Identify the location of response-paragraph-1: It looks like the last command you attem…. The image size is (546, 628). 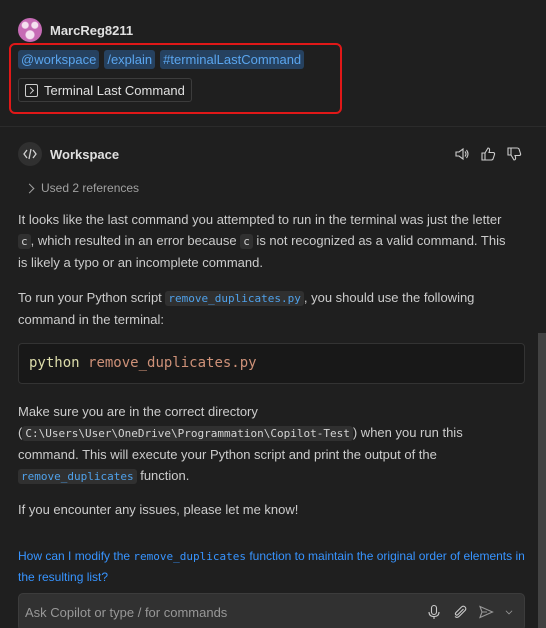
(268, 241).